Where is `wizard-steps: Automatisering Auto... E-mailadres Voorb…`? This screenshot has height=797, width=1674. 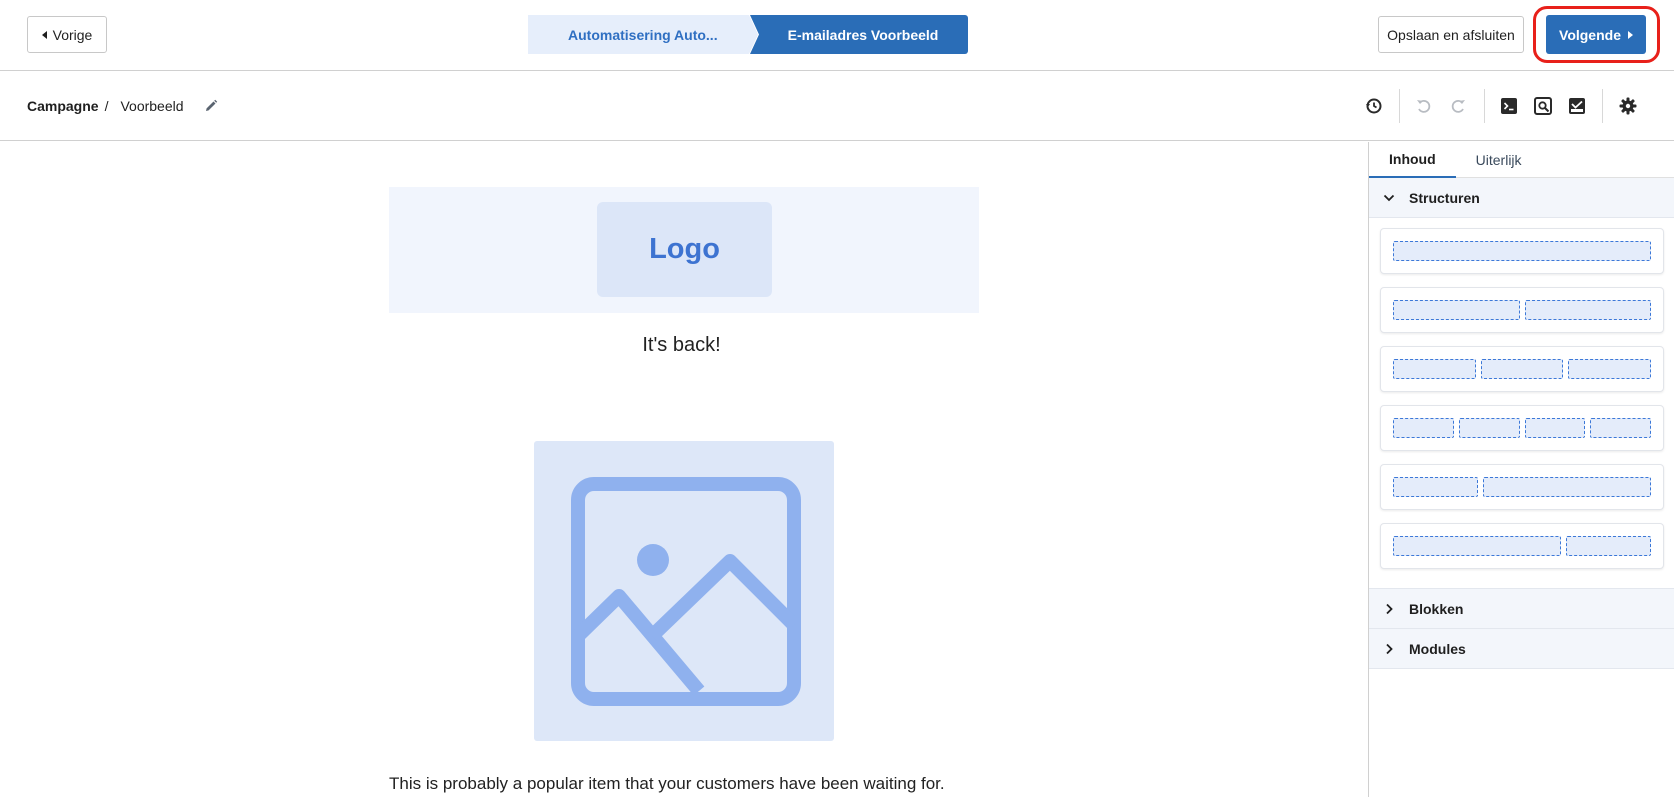
wizard-steps: Automatisering Auto... E-mailadres Voorb… is located at coordinates (748, 34).